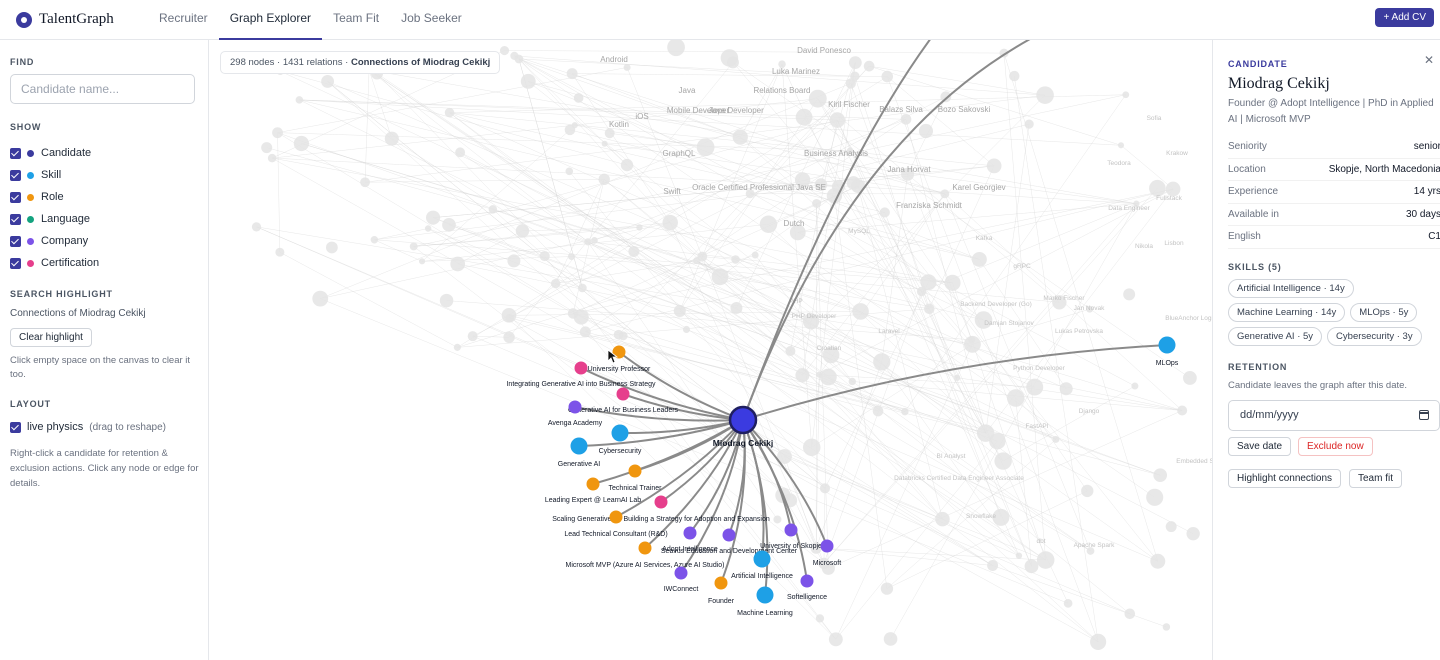 This screenshot has width=1440, height=660. I want to click on panel-kicker: CANDIDATE, so click(1258, 64).